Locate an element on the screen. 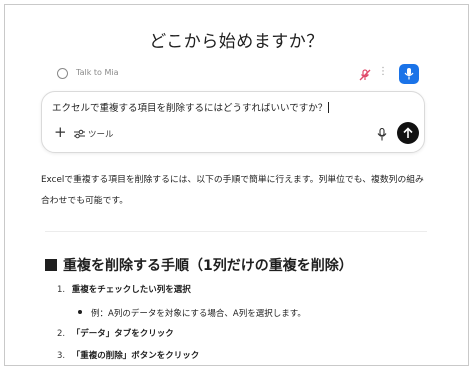 Image resolution: width=476 pixels, height=371 pixels. add-button: + is located at coordinates (60, 132).